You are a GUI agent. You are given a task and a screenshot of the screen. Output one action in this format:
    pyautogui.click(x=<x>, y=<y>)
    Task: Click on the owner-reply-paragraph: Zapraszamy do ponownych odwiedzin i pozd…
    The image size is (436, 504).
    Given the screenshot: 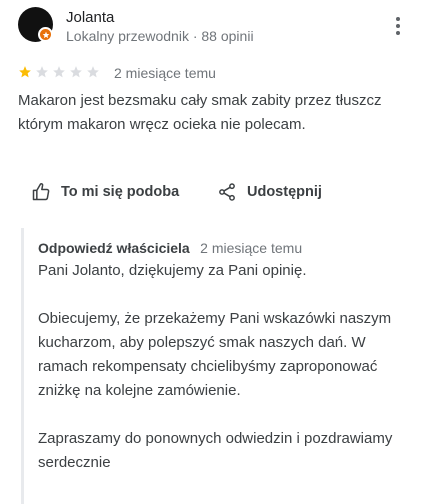 What is the action you would take?
    pyautogui.click(x=215, y=450)
    